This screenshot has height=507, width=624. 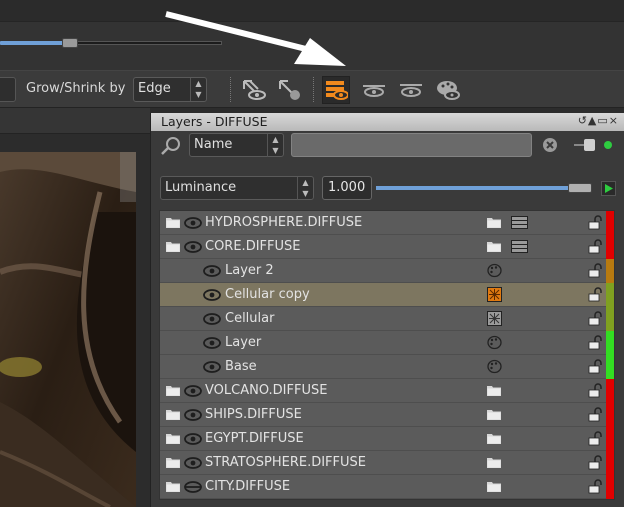 I want to click on size-field, so click(x=8, y=89).